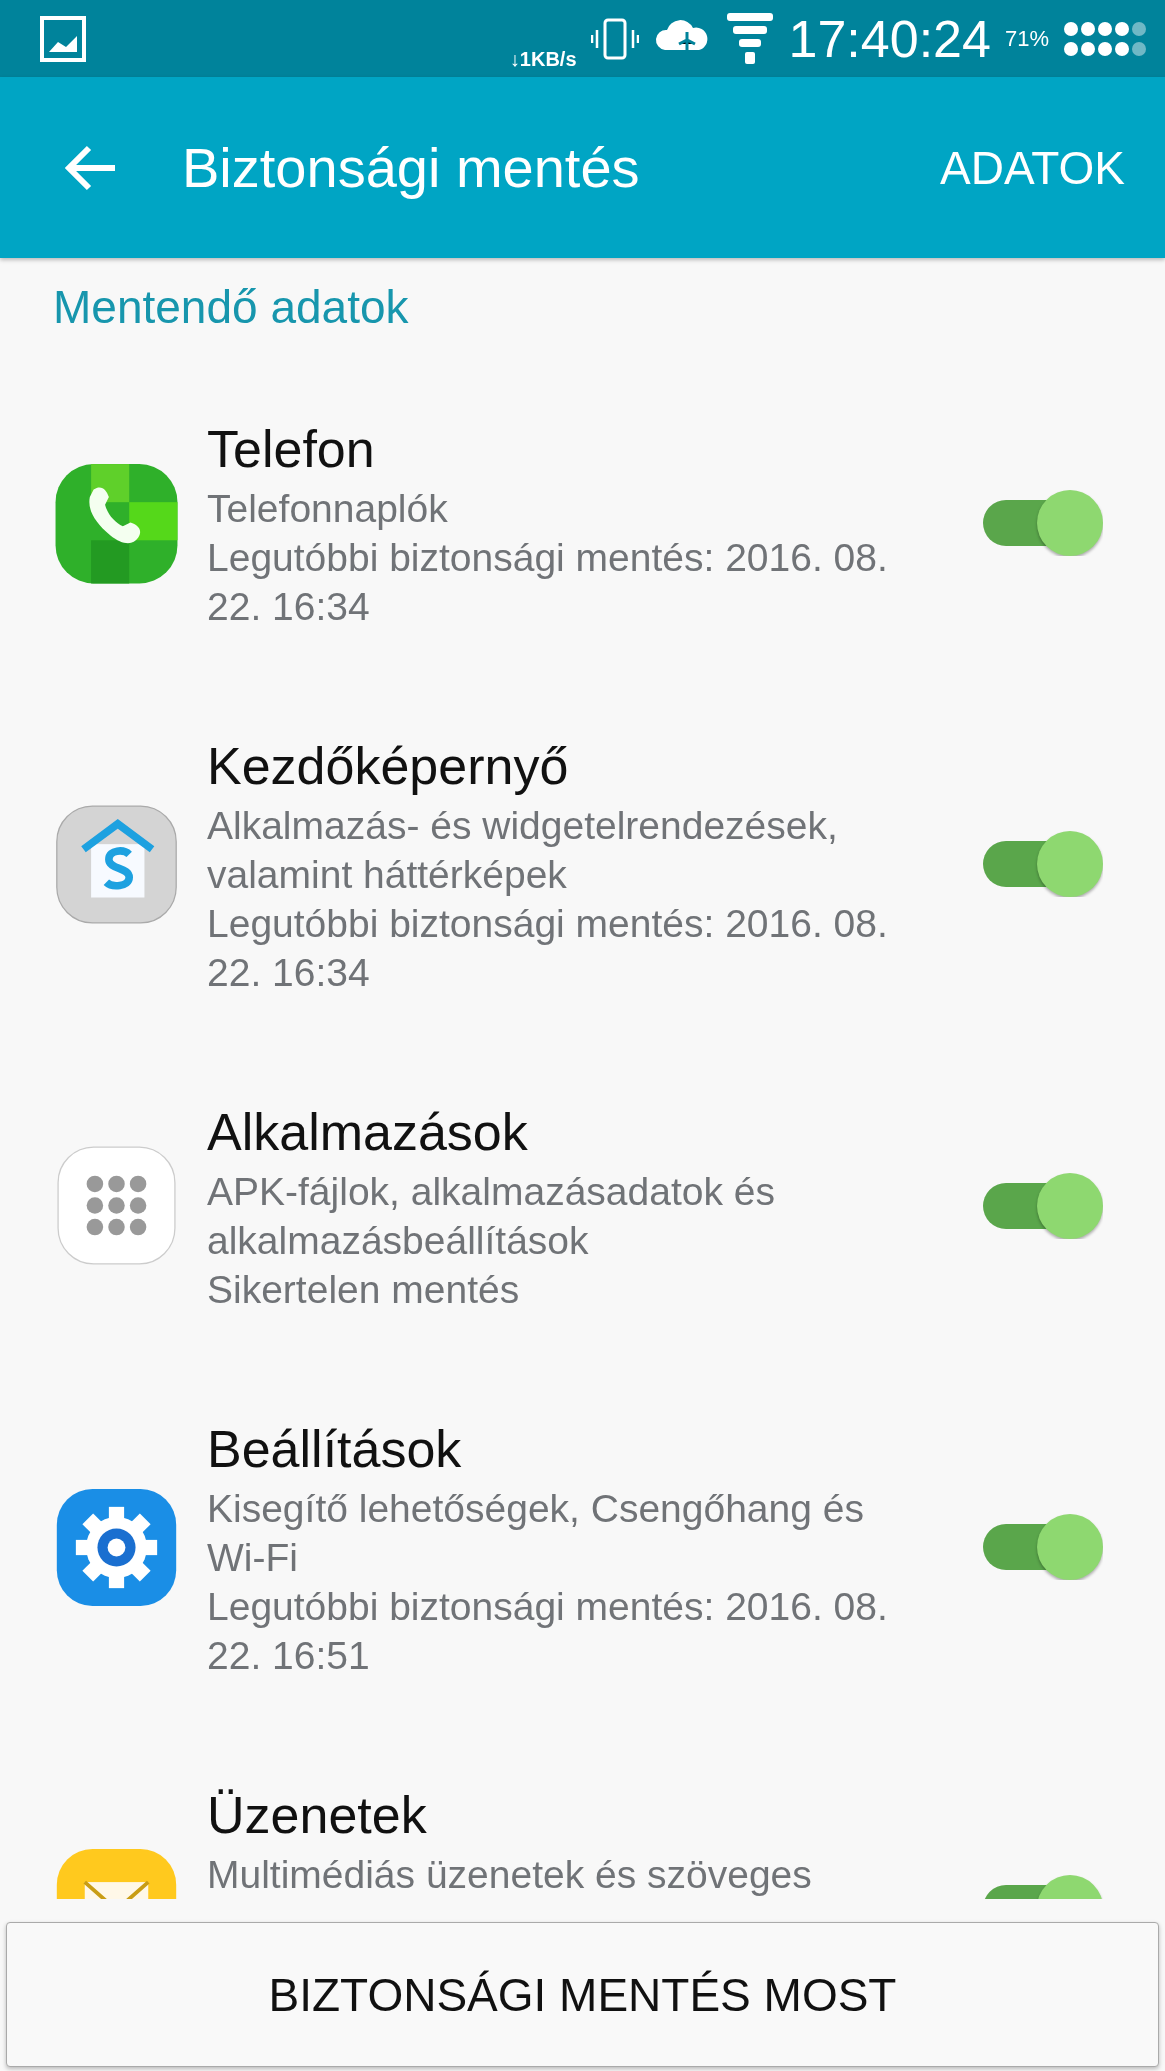 This screenshot has height=2071, width=1165. What do you see at coordinates (328, 509) in the screenshot?
I see `item-description: Telefonnaplók` at bounding box center [328, 509].